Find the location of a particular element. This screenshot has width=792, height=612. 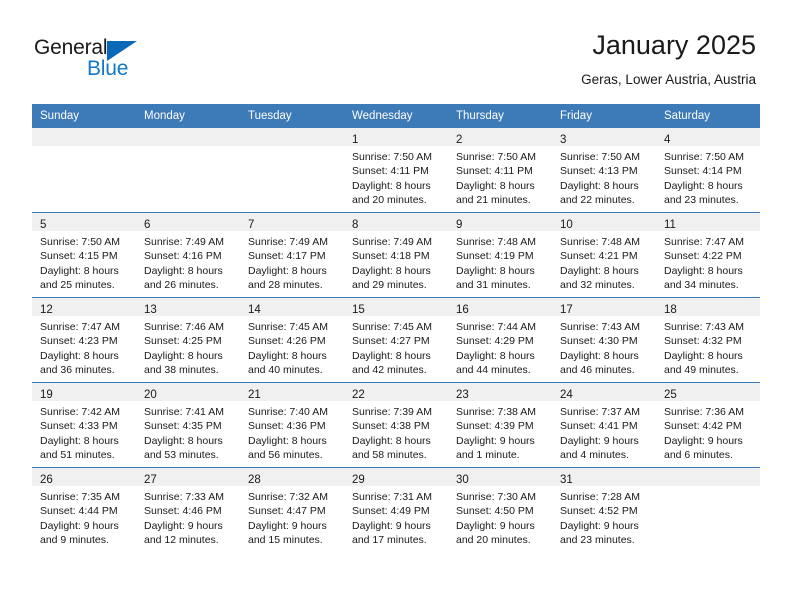

day-detail-line: Sunset: 4:46 PM is located at coordinates (183, 511).